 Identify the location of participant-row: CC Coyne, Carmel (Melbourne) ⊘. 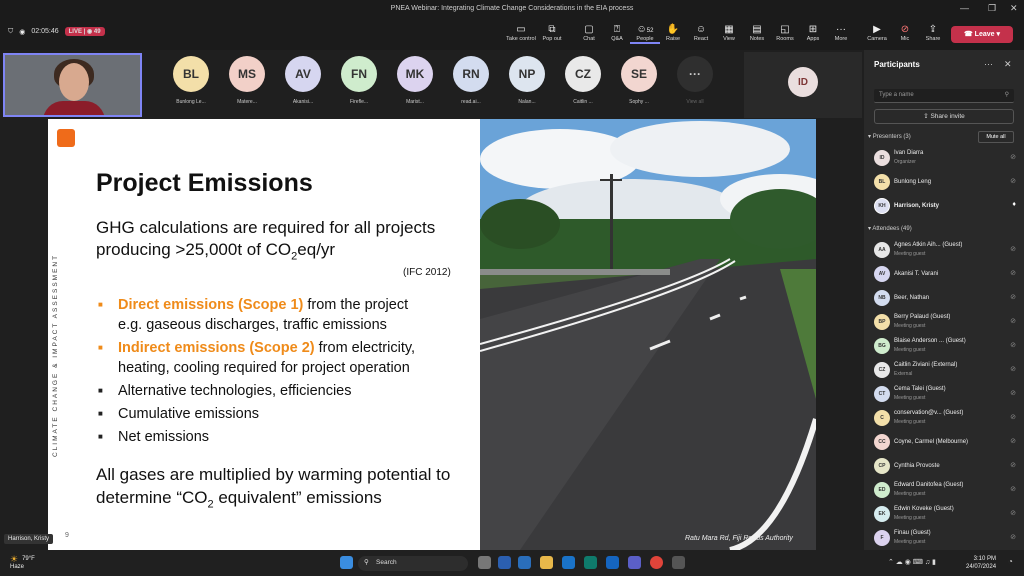
(947, 443).